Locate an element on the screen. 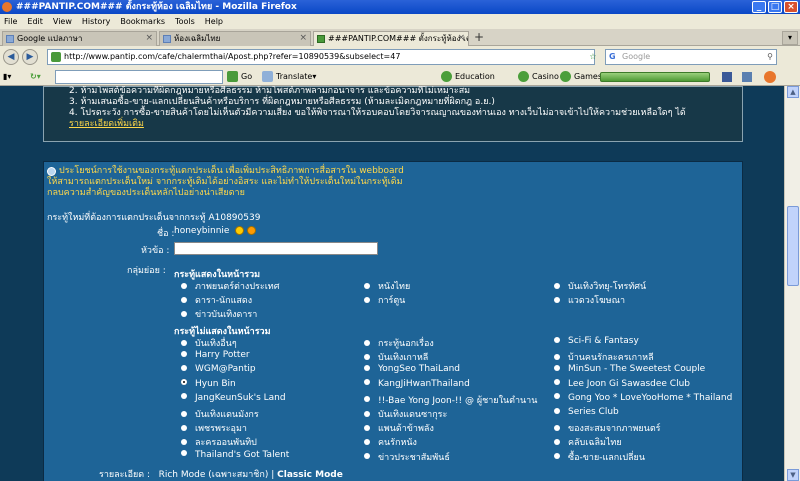 The height and width of the screenshot is (481, 800). category-option: Lee Joon Gi Sawasdee Club is located at coordinates (622, 384).